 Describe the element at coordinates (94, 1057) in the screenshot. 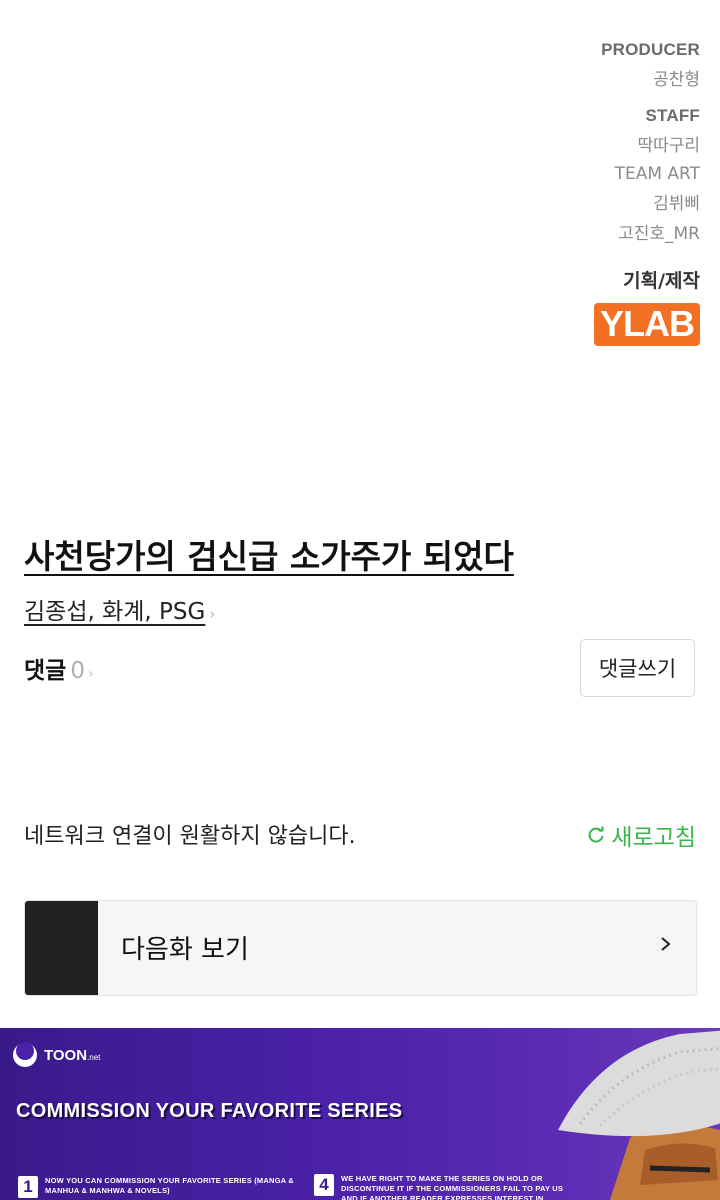

I see `logo-suffix: .net` at that location.